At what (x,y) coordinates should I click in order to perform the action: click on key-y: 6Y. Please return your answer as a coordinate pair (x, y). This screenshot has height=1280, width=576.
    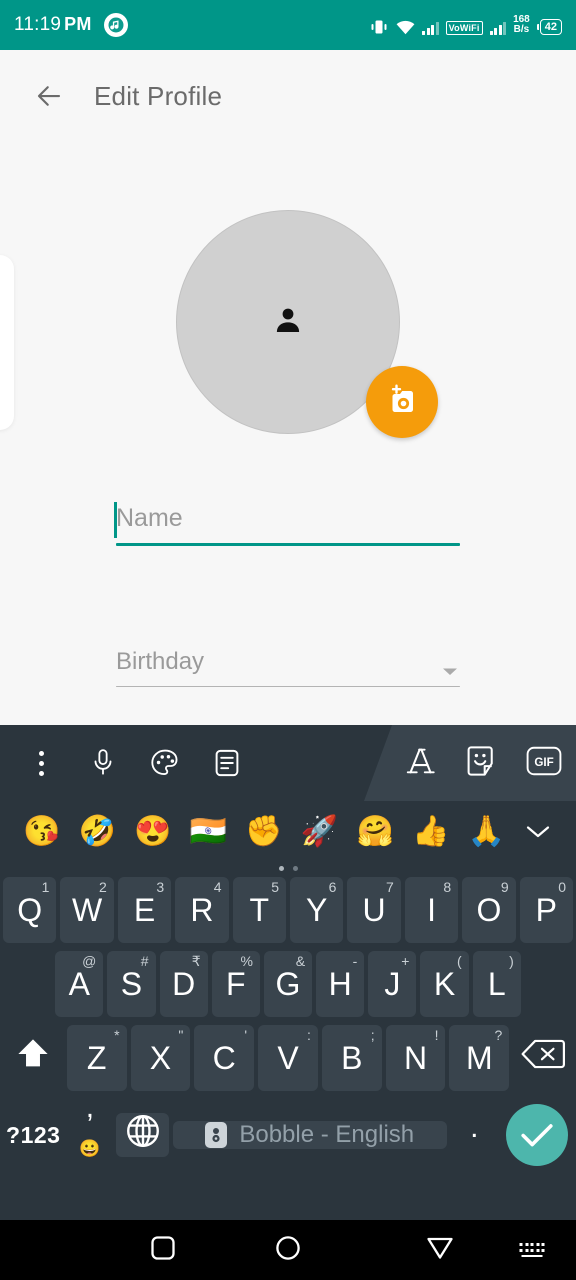
    Looking at the image, I should click on (317, 910).